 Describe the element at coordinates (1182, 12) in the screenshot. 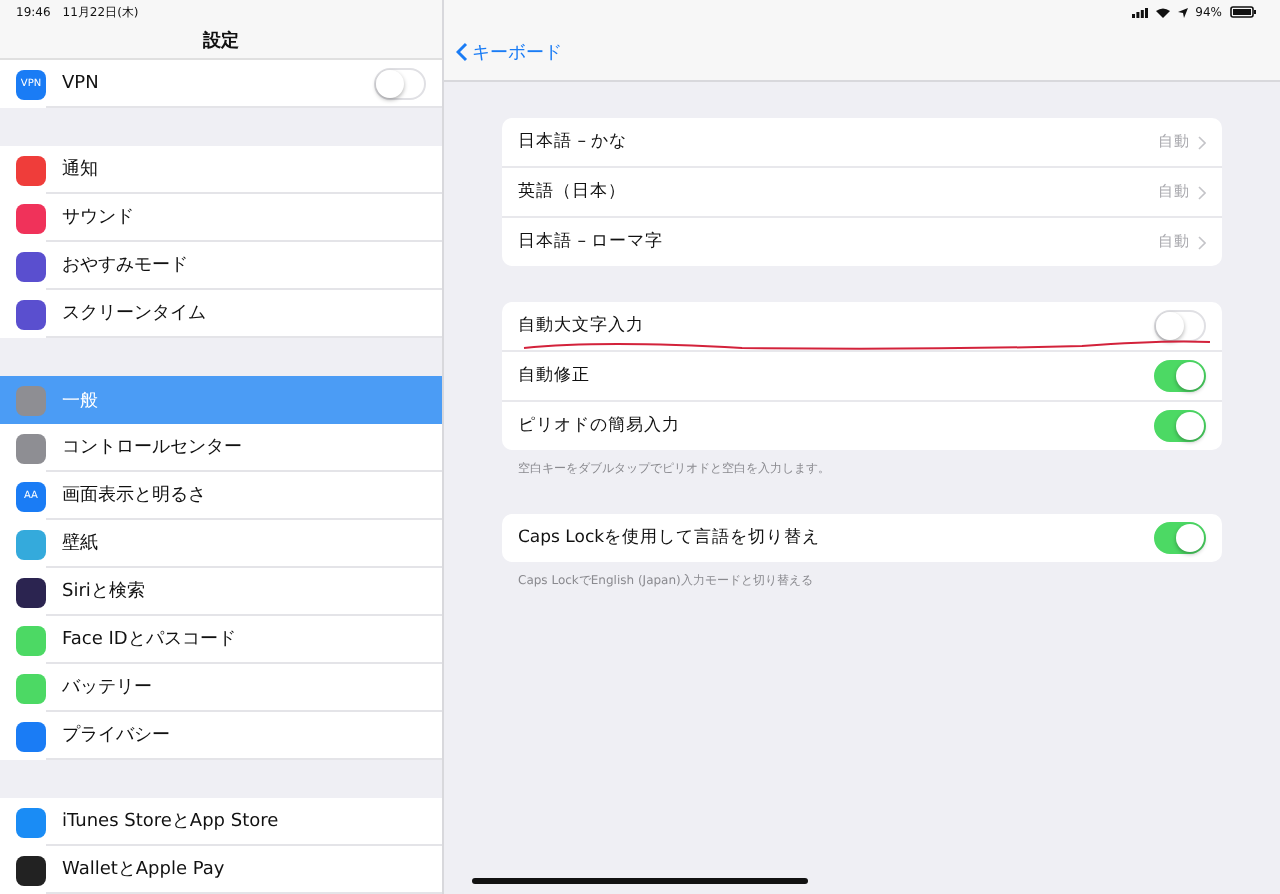

I see `location-icon` at that location.